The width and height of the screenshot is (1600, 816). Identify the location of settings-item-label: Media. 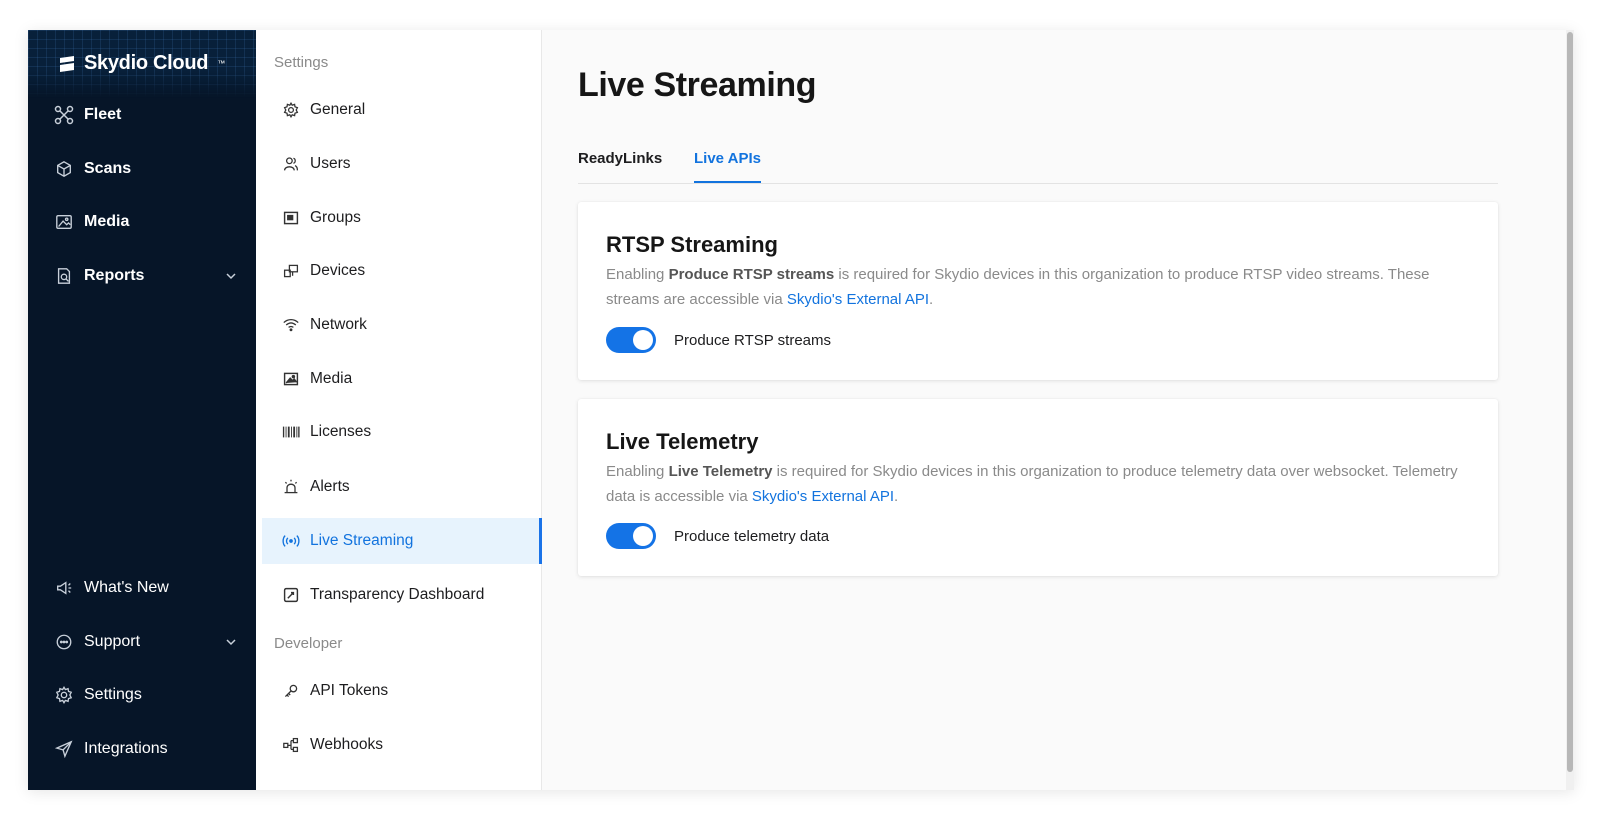
(331, 378).